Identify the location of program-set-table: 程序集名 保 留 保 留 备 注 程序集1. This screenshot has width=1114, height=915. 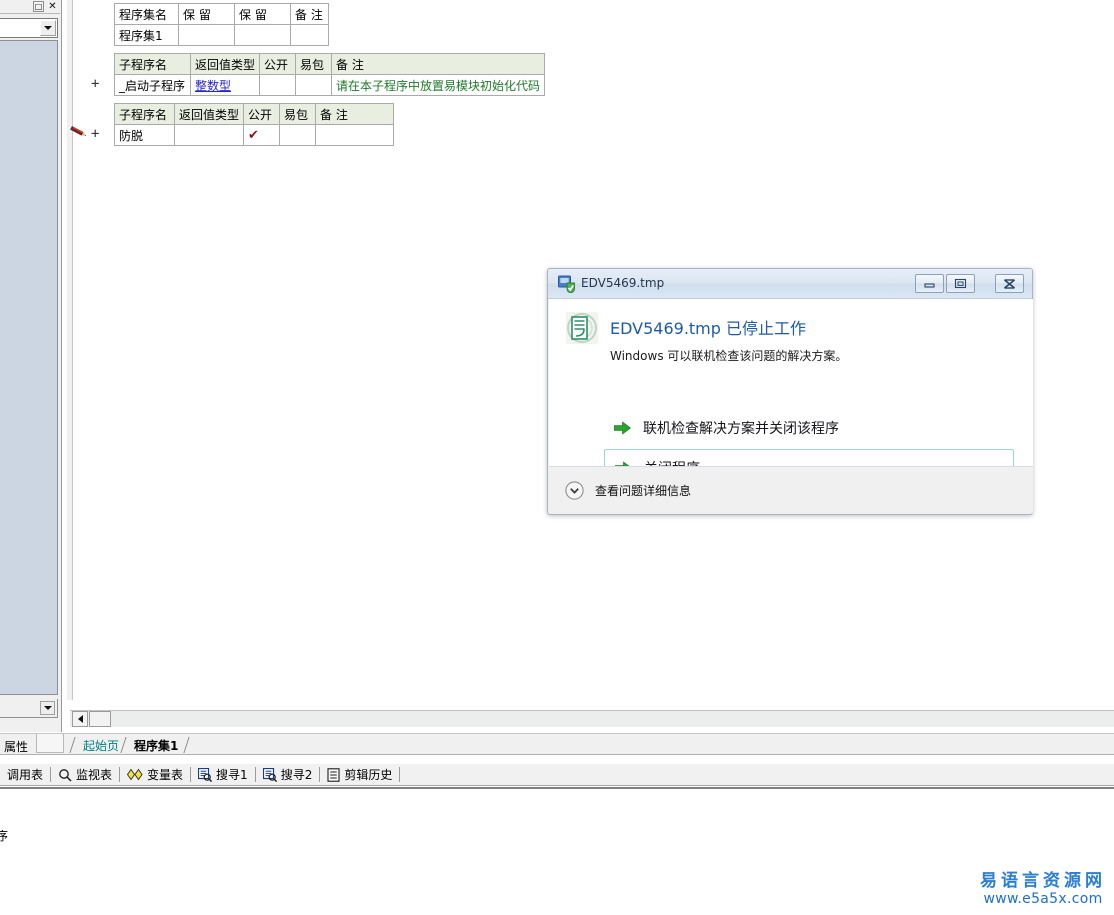
(221, 24).